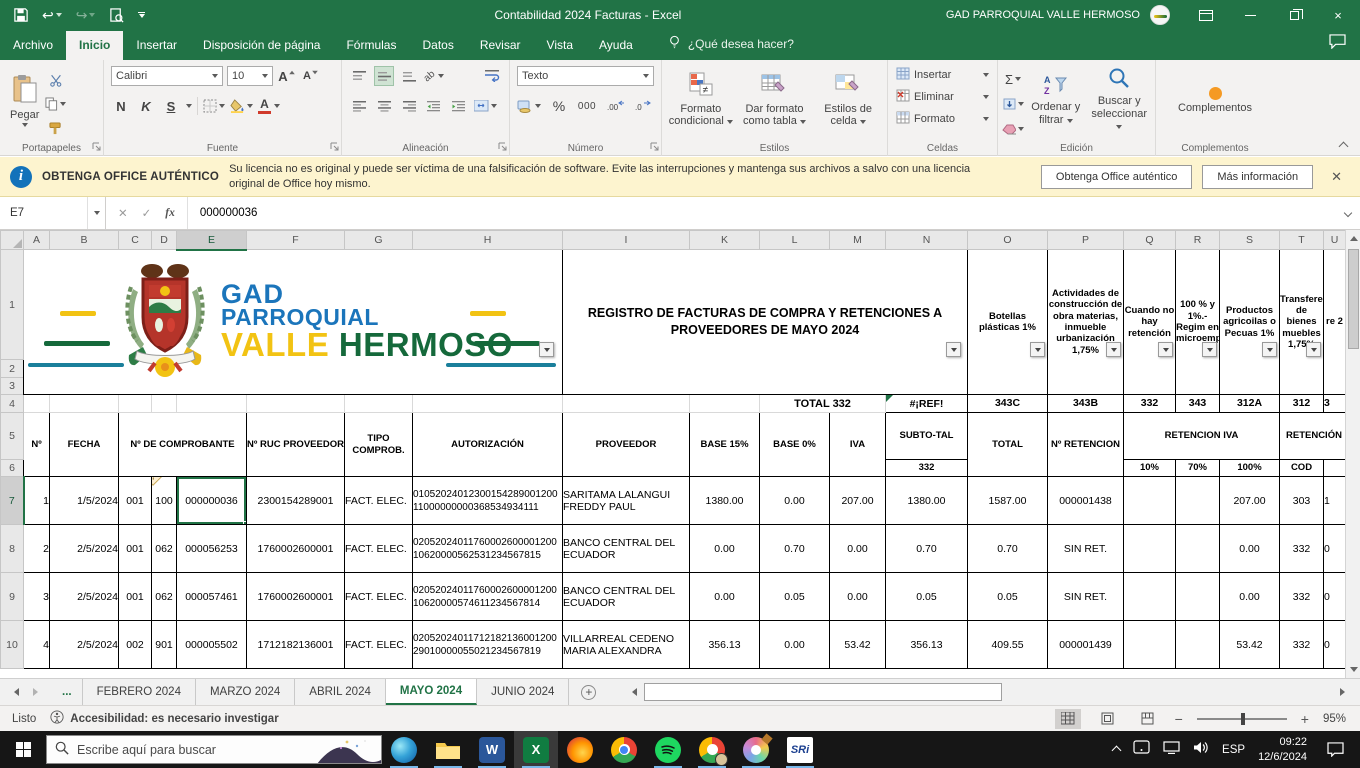 The image size is (1360, 768). What do you see at coordinates (12, 240) in the screenshot?
I see `select-all-corner` at bounding box center [12, 240].